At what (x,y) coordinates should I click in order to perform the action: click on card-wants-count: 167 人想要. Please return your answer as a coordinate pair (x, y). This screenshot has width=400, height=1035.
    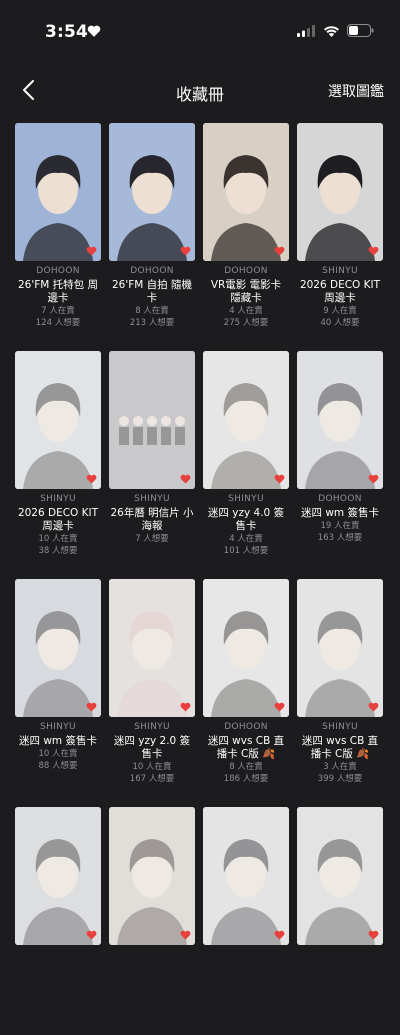
    Looking at the image, I should click on (152, 779).